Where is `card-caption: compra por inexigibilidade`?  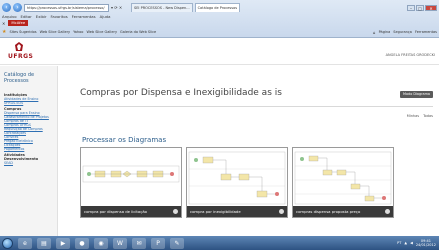
card-caption: compra por inexigibilidade is located at coordinates (237, 211).